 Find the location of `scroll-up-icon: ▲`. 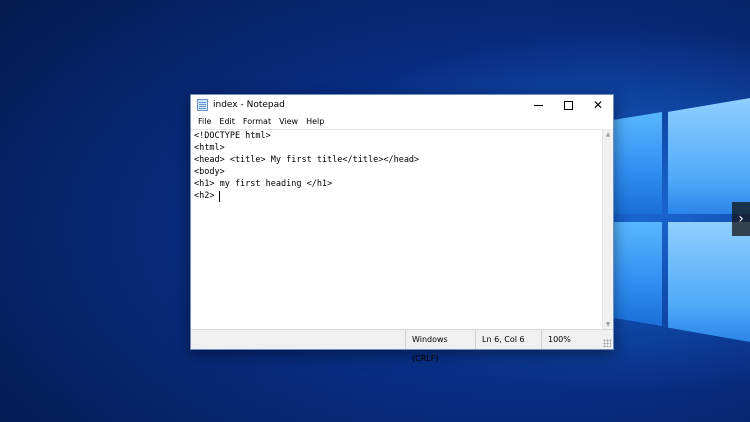

scroll-up-icon: ▲ is located at coordinates (608, 134).